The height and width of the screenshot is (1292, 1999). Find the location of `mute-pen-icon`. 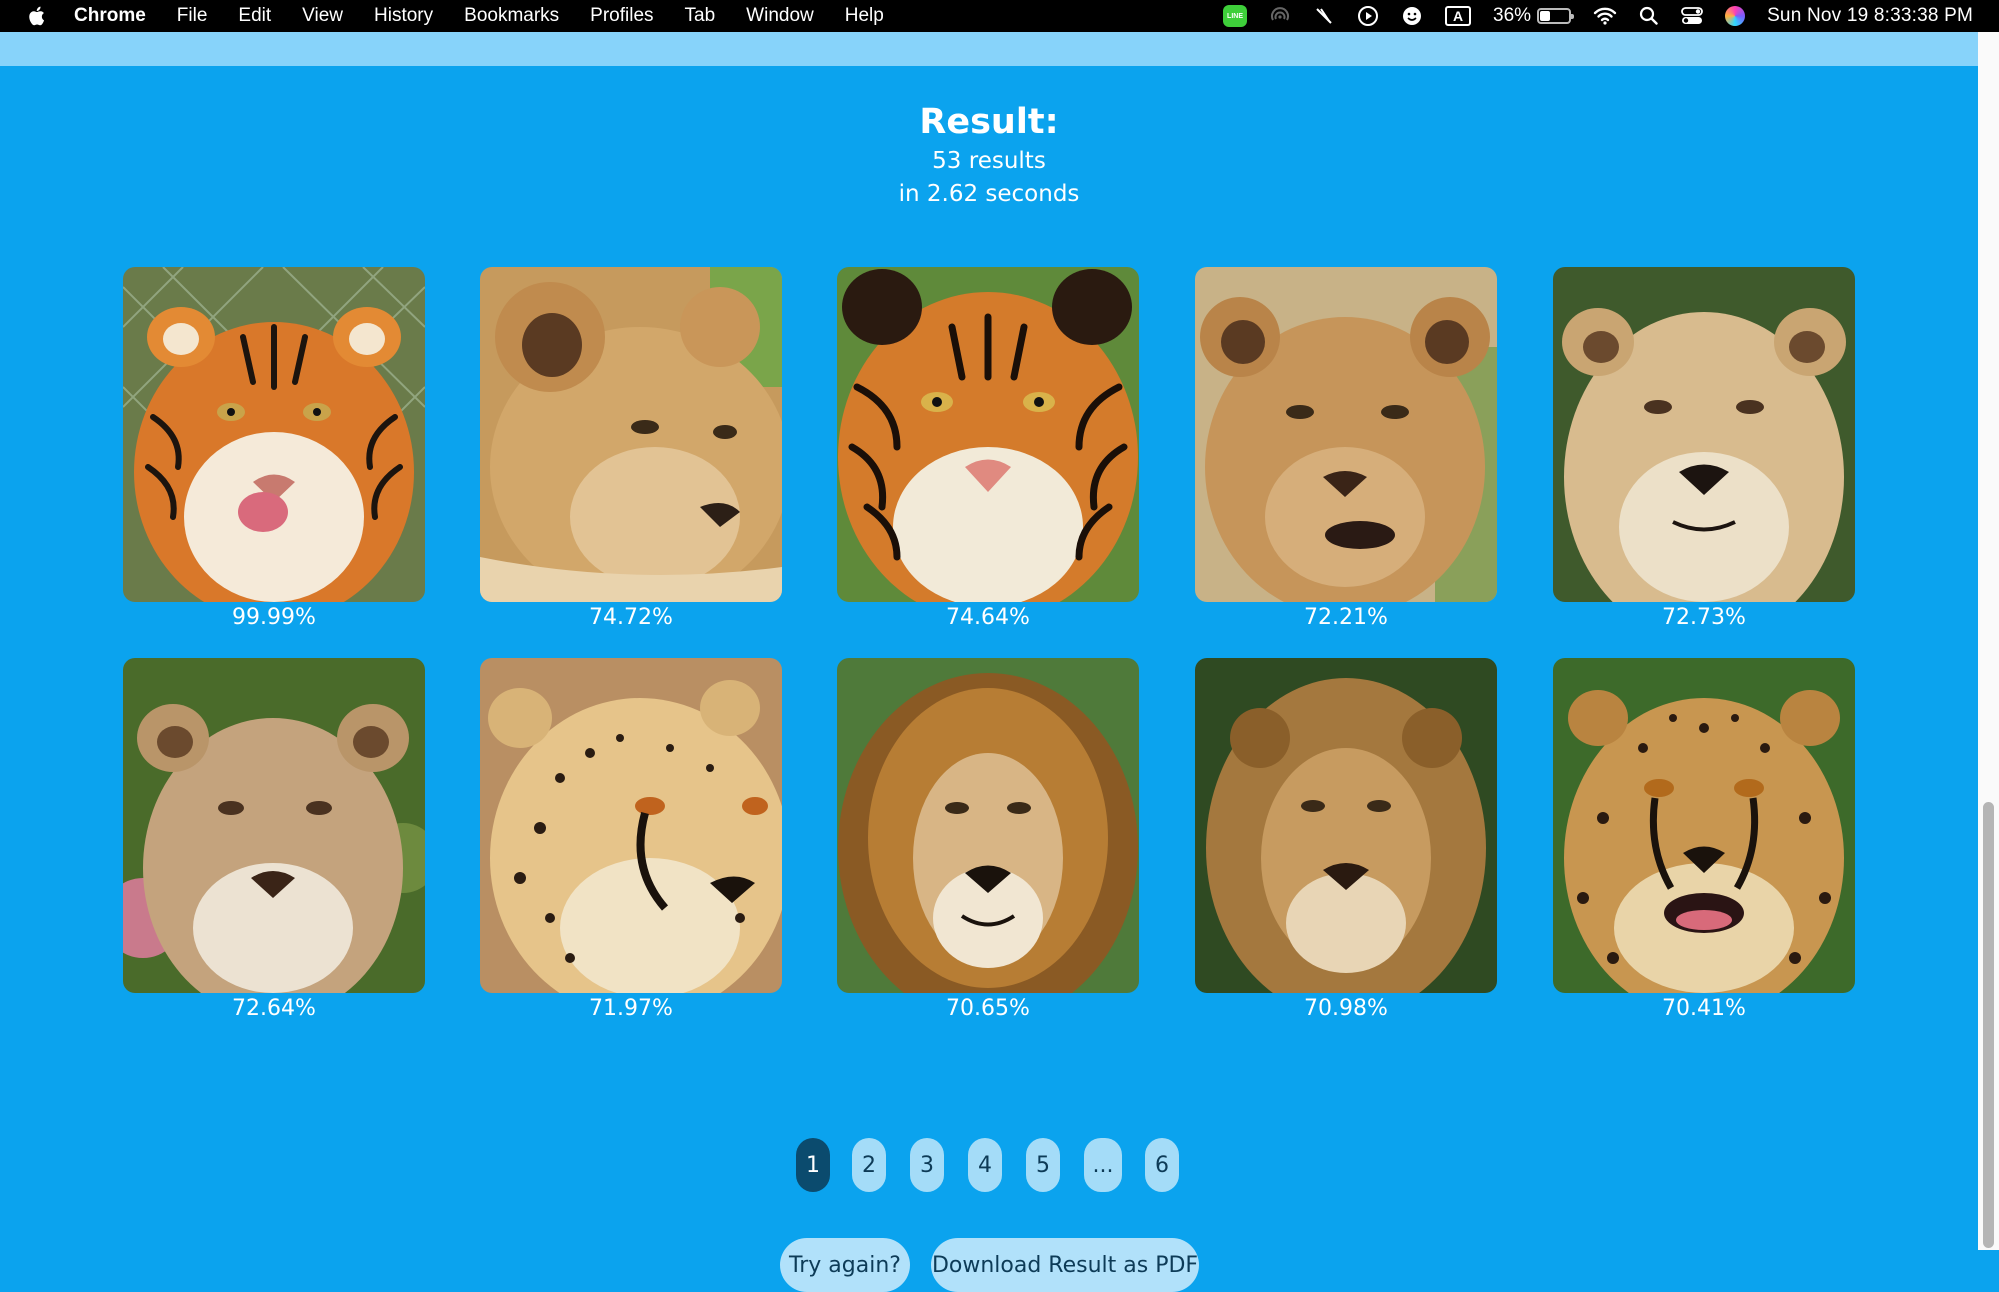

mute-pen-icon is located at coordinates (1324, 16).